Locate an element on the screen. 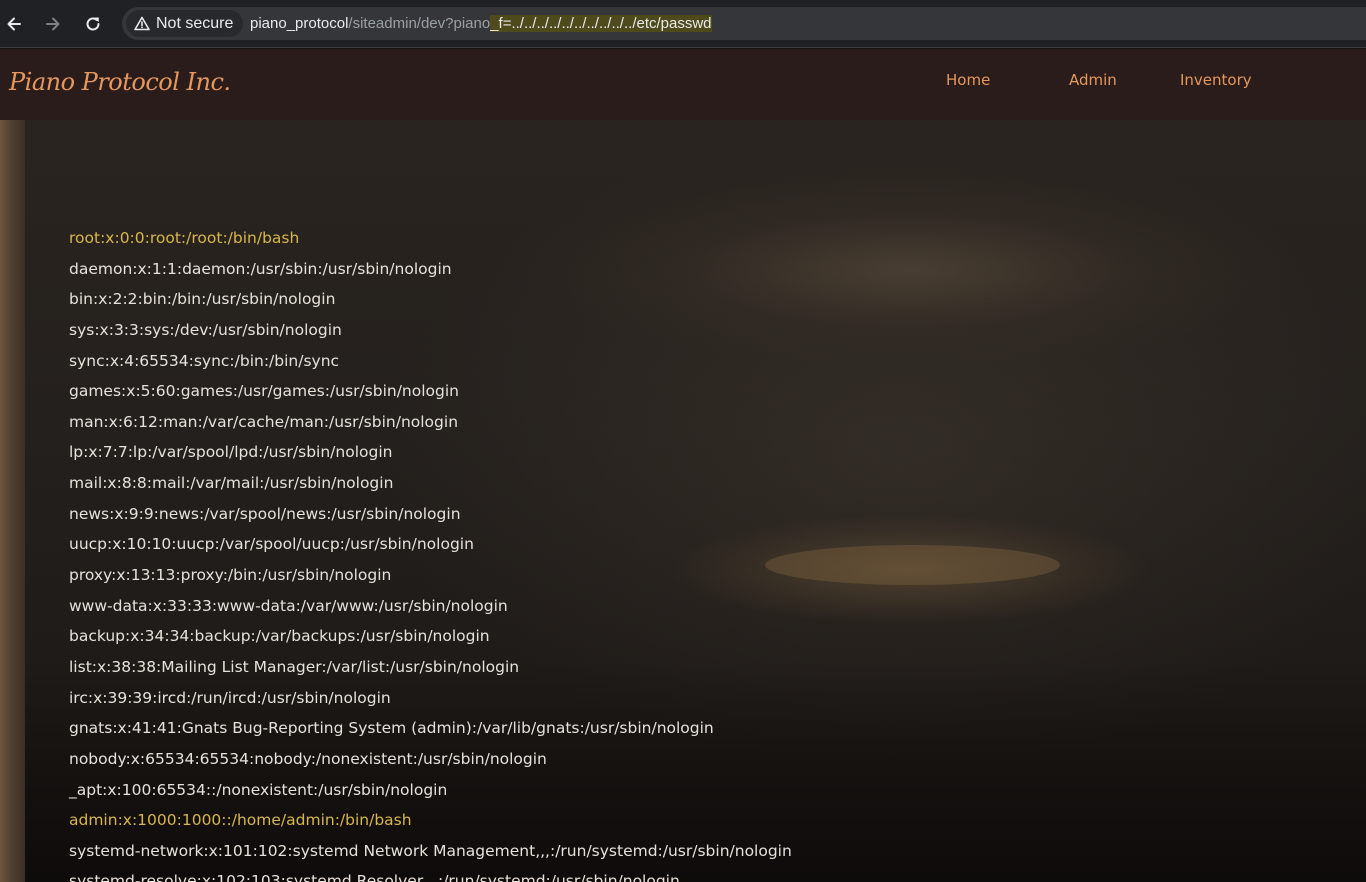  reload-button is located at coordinates (93, 24).